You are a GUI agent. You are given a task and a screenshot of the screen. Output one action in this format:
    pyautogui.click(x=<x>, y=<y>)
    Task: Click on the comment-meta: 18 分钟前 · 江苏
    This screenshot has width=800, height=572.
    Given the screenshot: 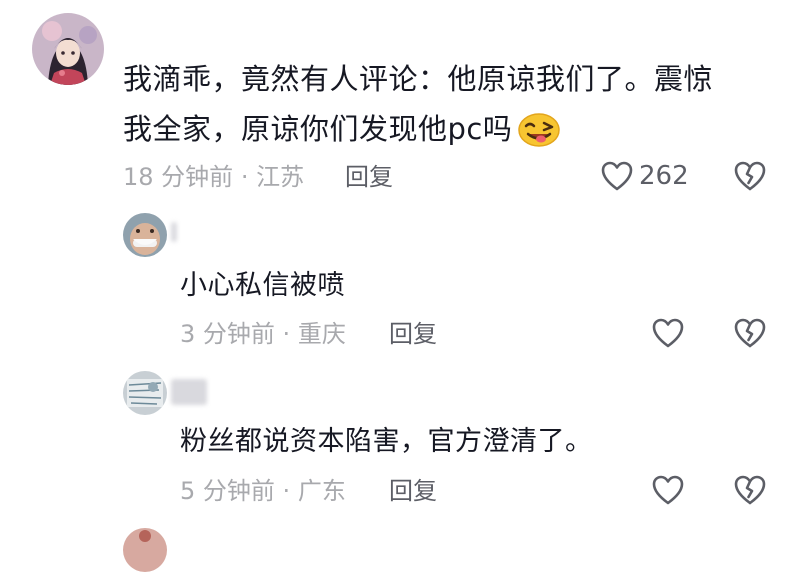 What is the action you would take?
    pyautogui.click(x=213, y=177)
    